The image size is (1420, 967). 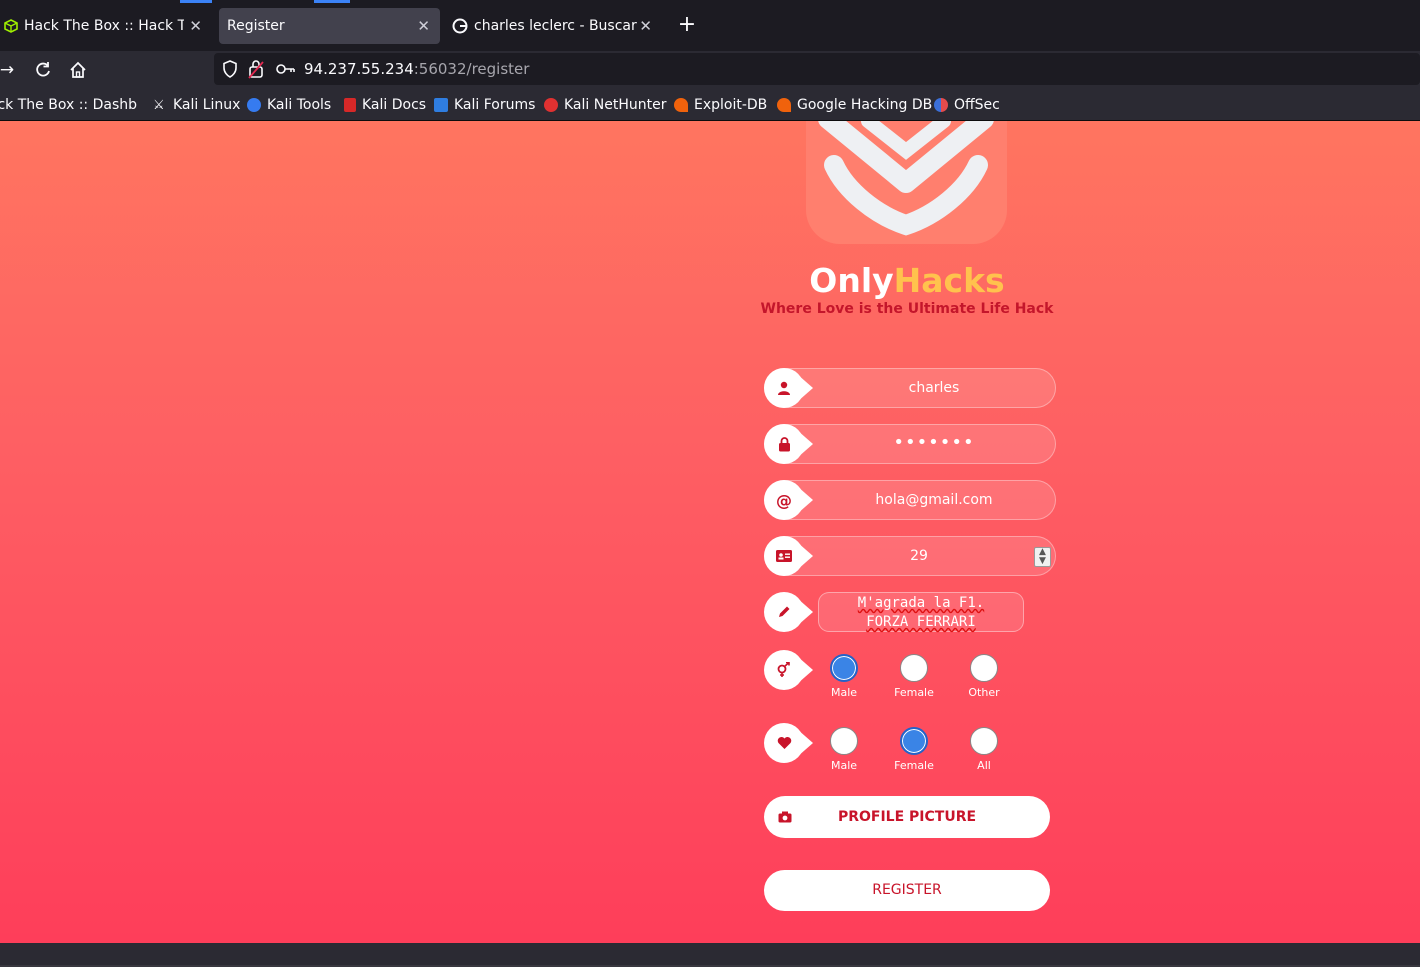 I want to click on register-button: REGISTER, so click(x=907, y=890).